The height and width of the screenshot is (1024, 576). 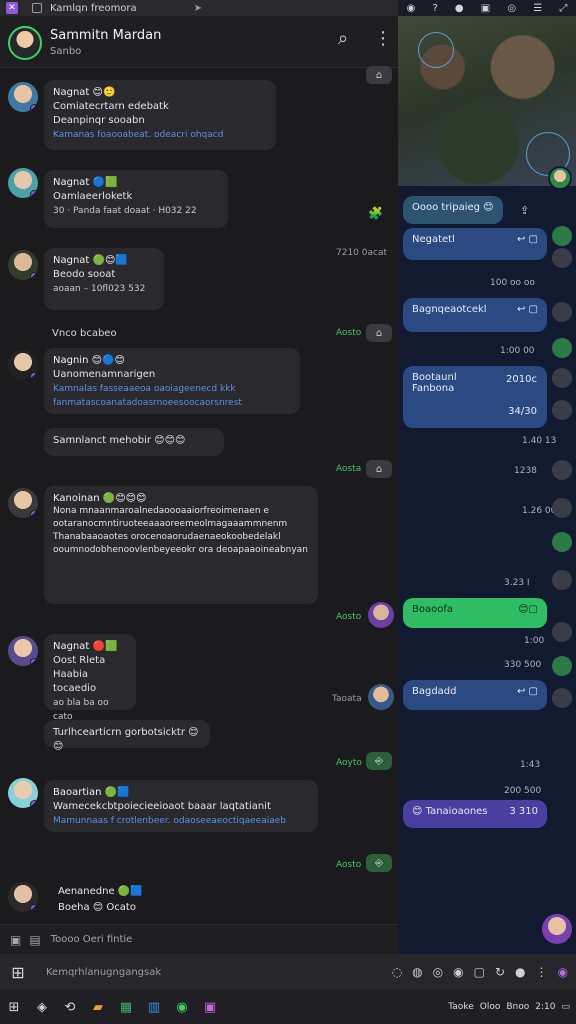 I want to click on calendar-icon: ▥, so click(x=154, y=1007).